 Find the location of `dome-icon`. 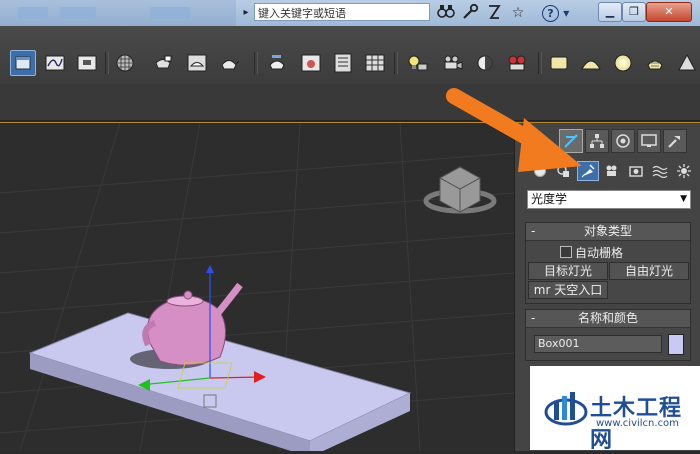

dome-icon is located at coordinates (591, 63).